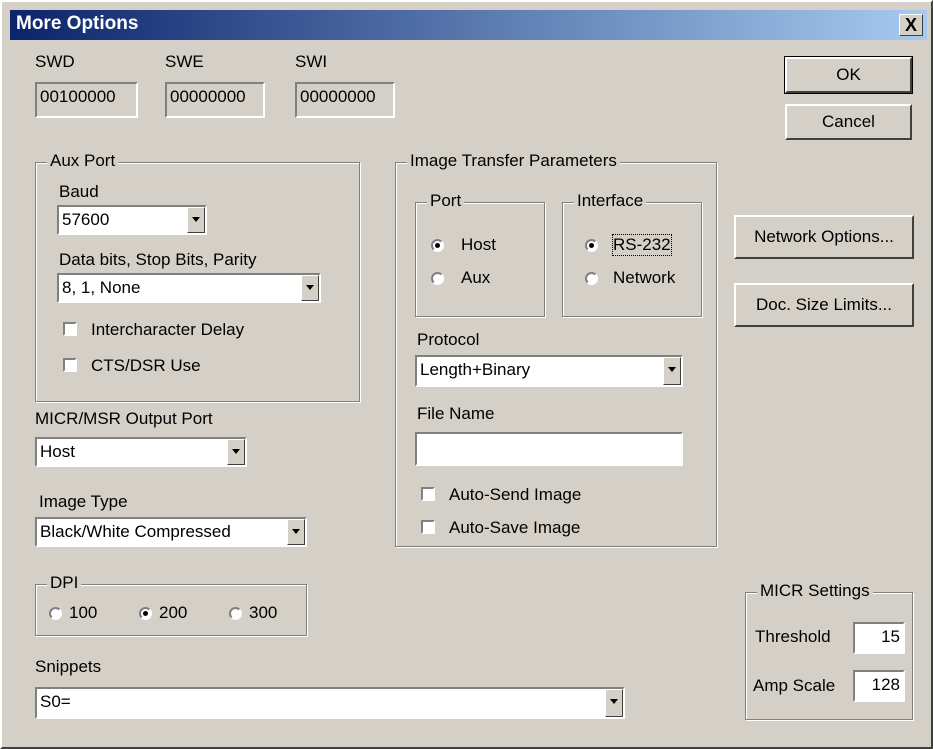 The height and width of the screenshot is (749, 933). I want to click on close-icon: X, so click(911, 25).